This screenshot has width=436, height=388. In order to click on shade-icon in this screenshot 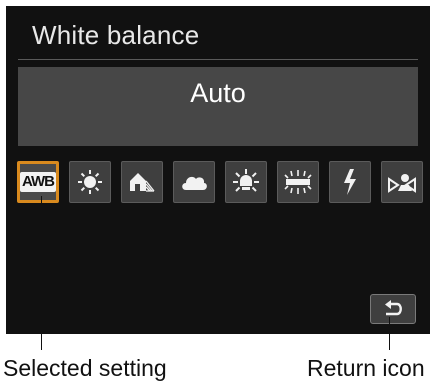, I will do `click(142, 182)`.